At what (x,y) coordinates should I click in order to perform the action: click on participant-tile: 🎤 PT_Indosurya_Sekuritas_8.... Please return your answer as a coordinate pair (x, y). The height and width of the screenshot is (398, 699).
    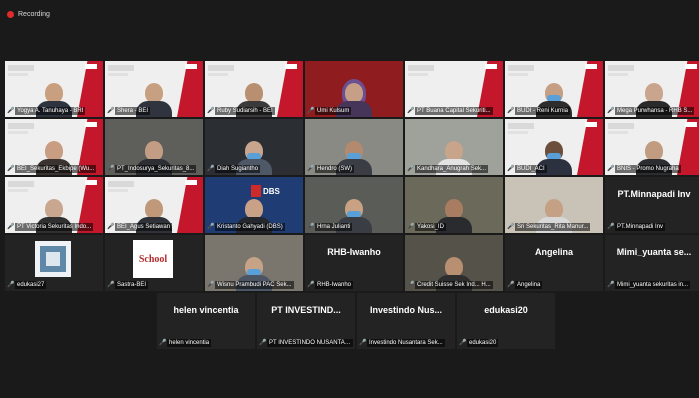
    Looking at the image, I should click on (154, 147).